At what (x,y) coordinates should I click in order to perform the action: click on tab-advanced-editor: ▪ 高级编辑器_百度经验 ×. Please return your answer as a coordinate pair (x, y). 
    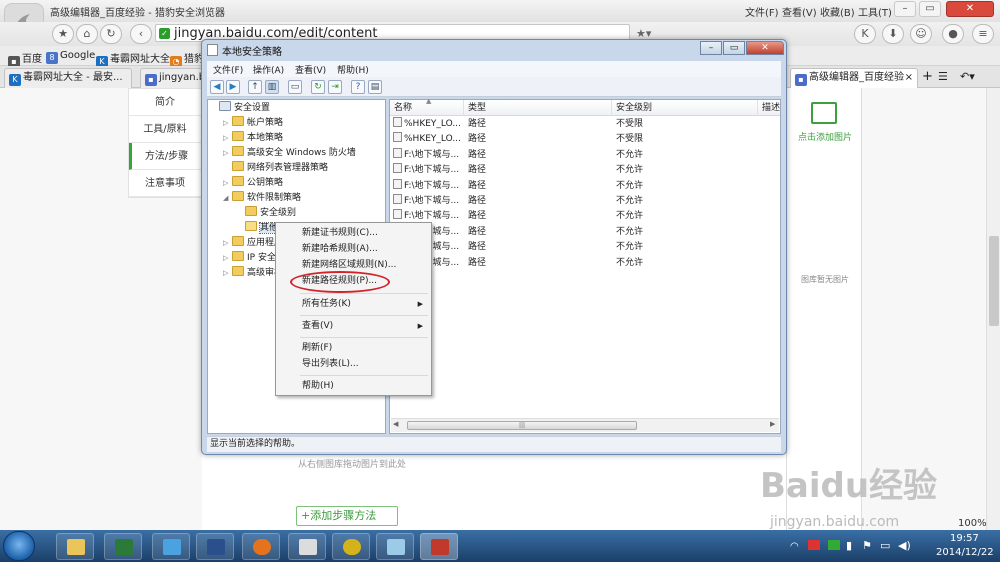
    Looking at the image, I should click on (854, 78).